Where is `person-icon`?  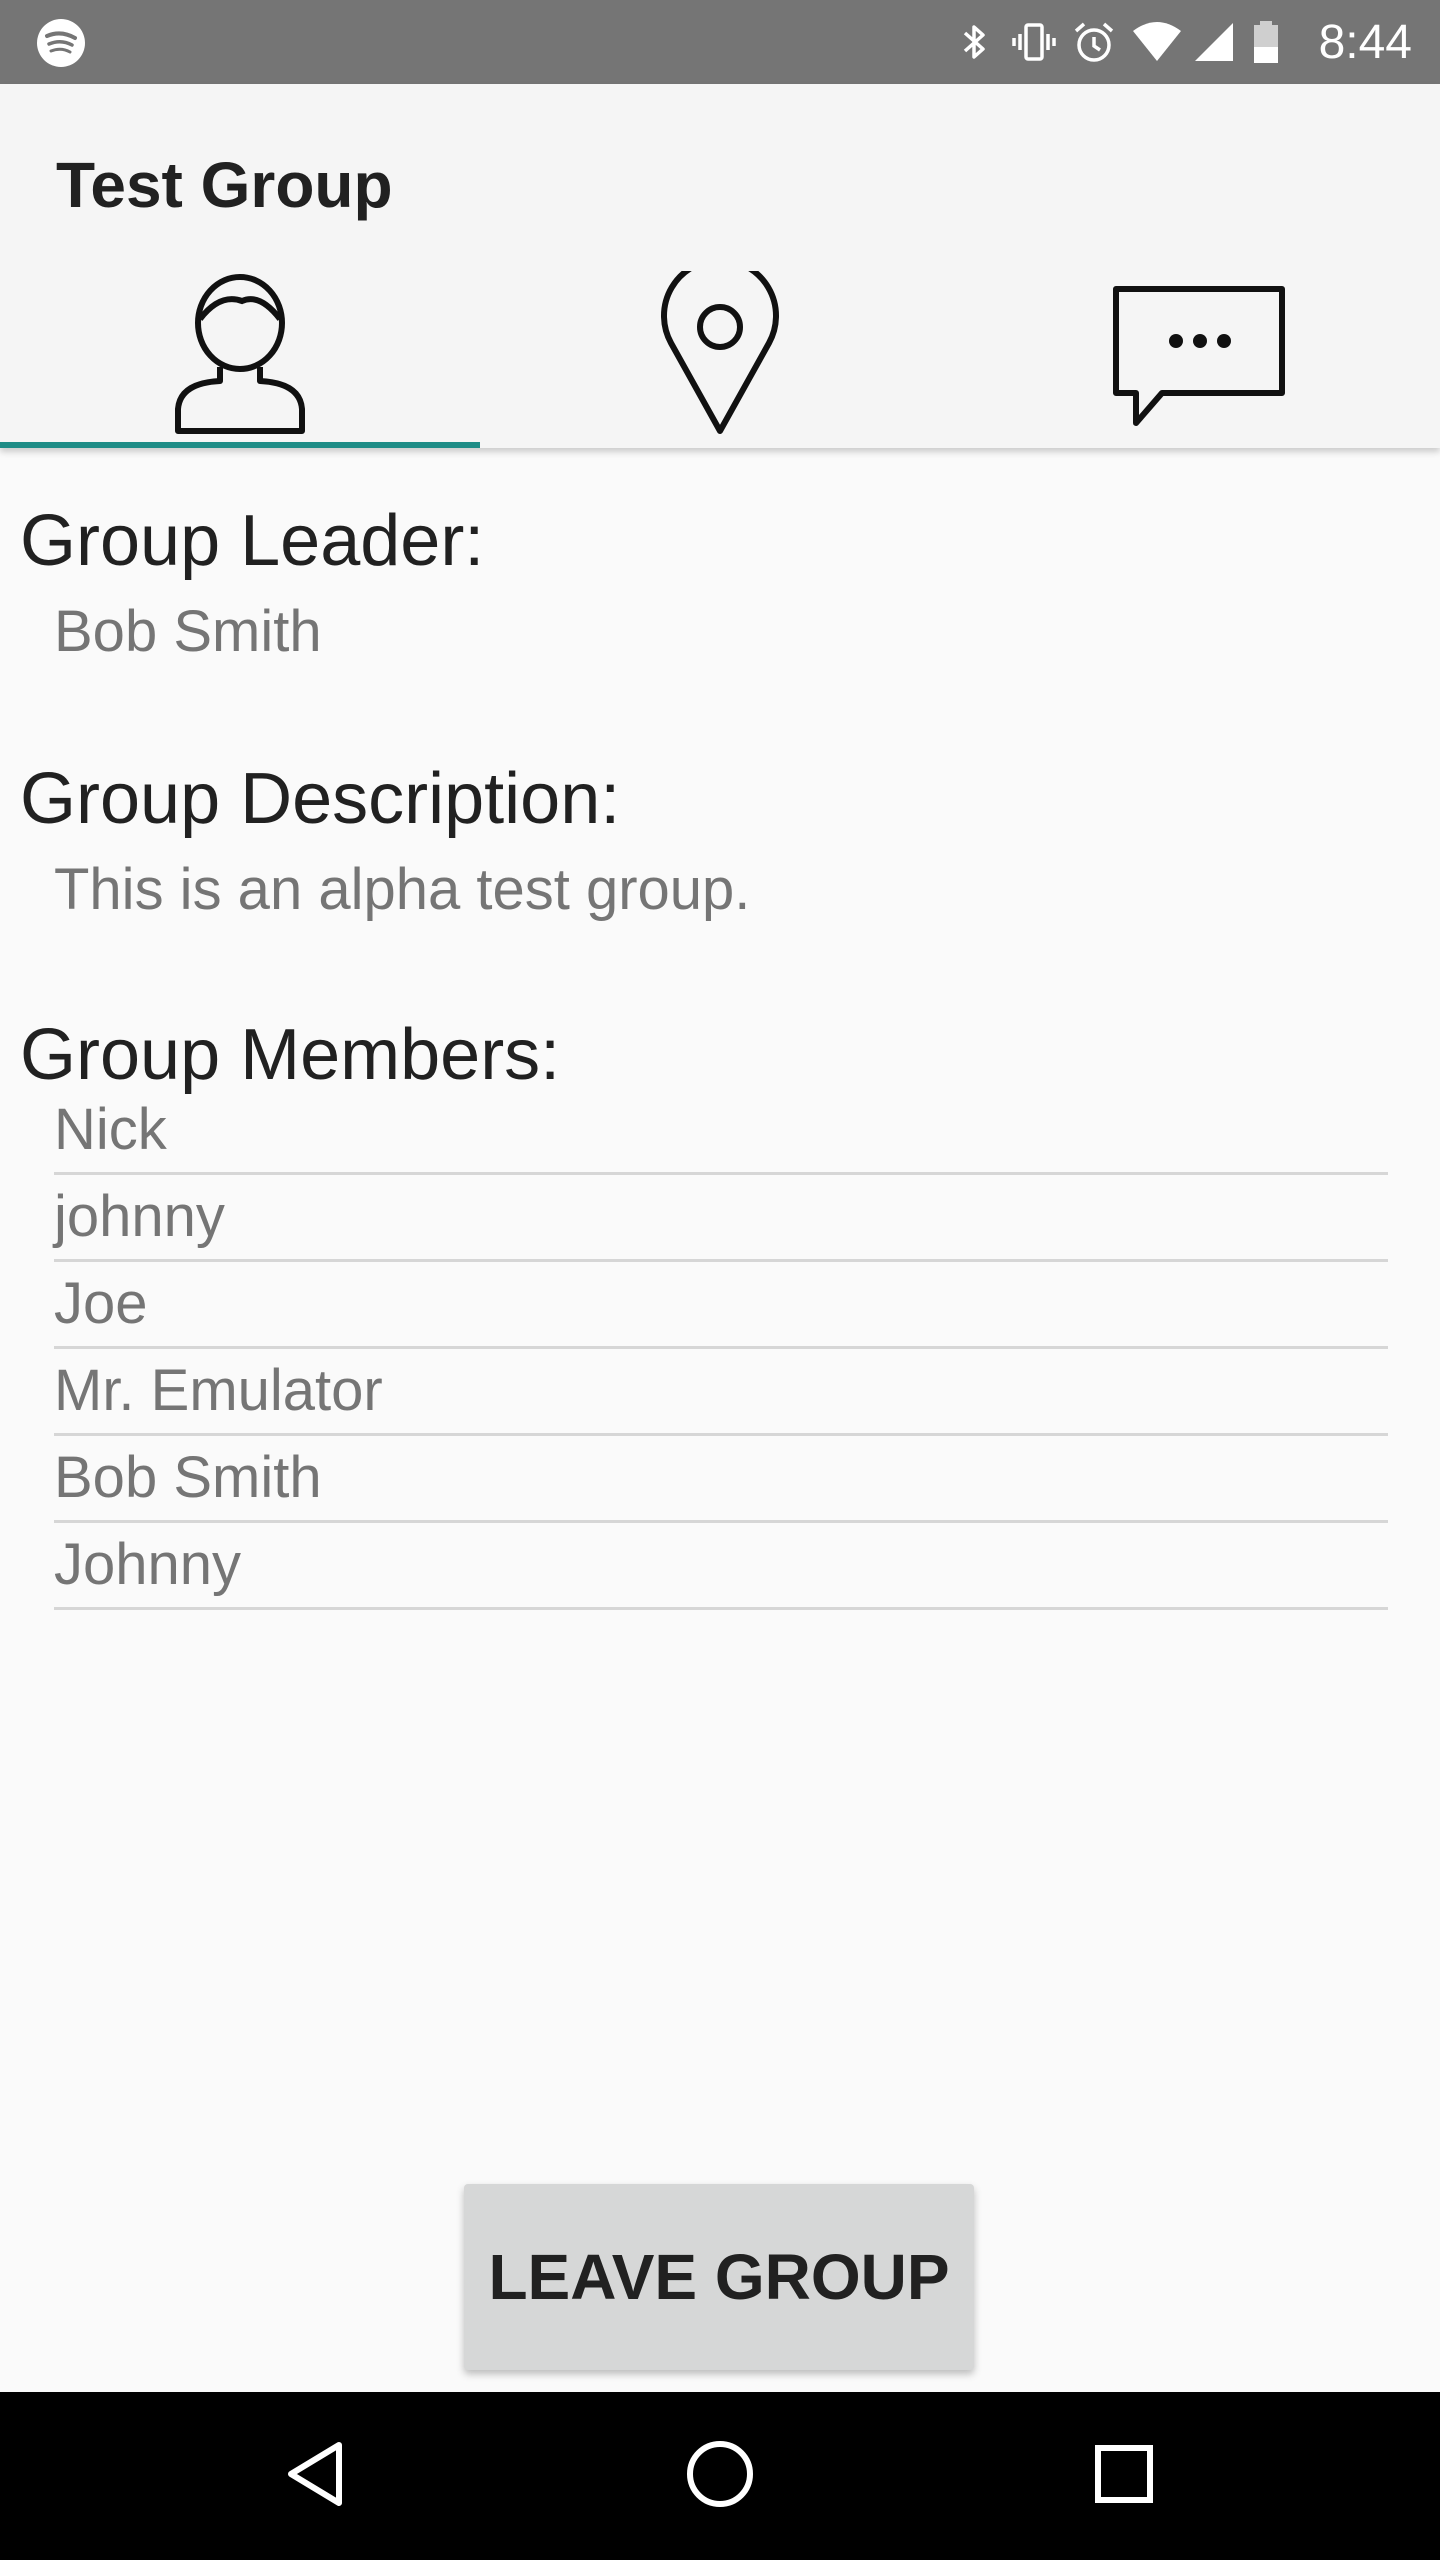
person-icon is located at coordinates (240, 356).